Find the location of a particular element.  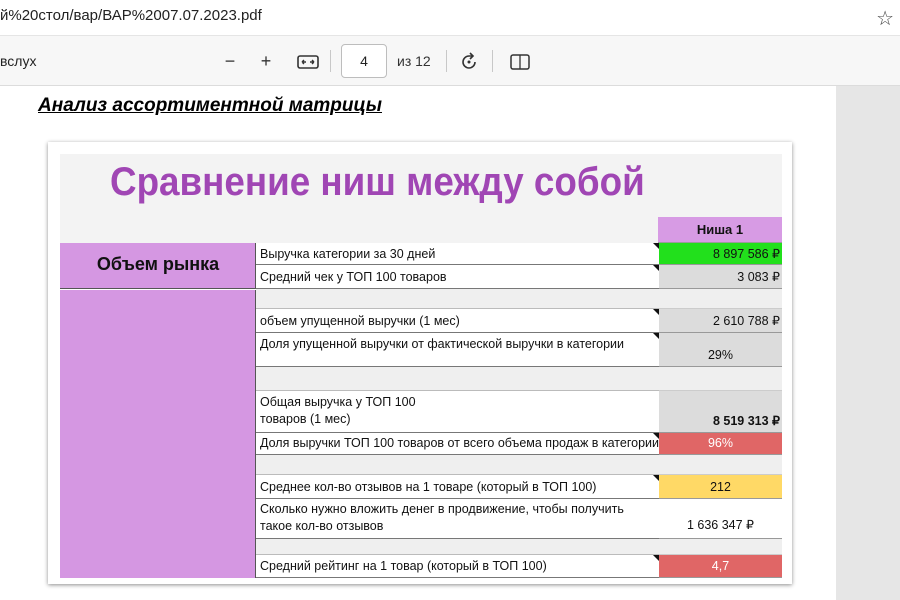

row-label: объем упущенной выручки (1 мес) is located at coordinates (457, 321).